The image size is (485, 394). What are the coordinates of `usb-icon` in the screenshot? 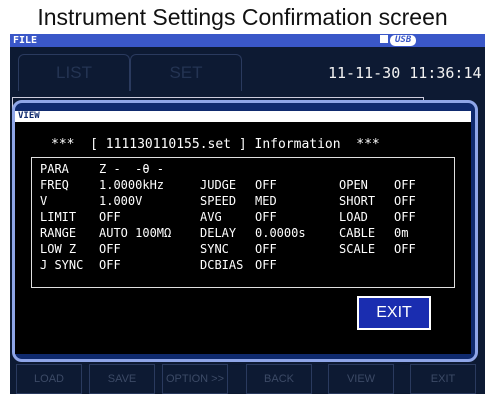 It's located at (384, 39).